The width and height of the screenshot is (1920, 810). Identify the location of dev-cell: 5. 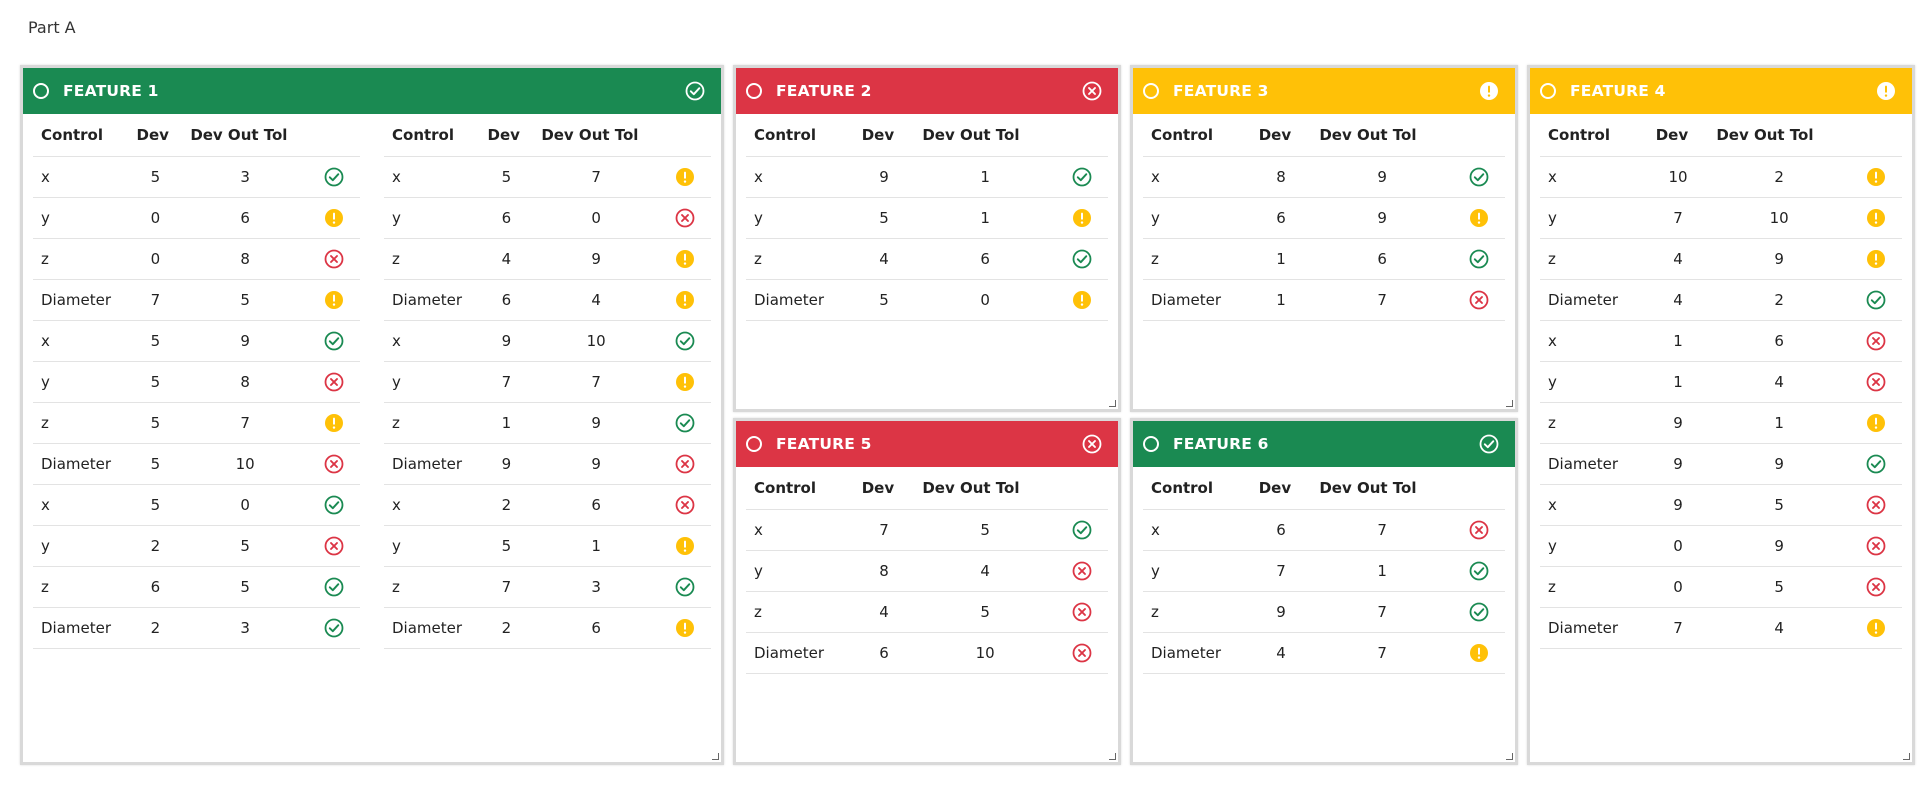
(155, 423).